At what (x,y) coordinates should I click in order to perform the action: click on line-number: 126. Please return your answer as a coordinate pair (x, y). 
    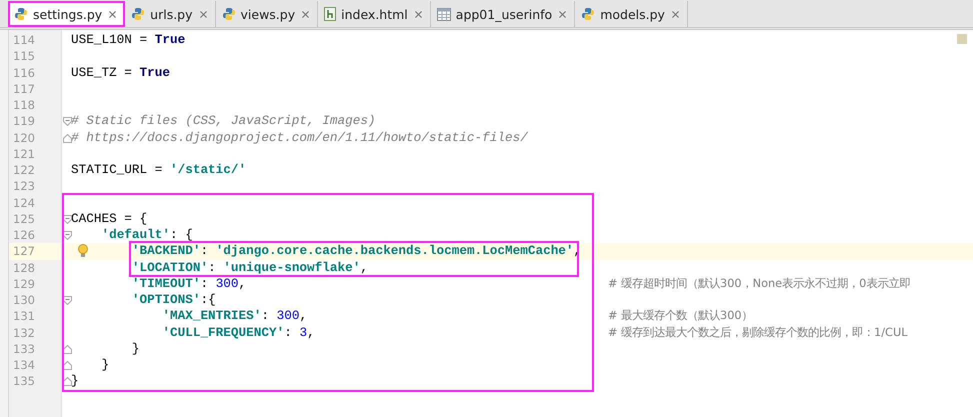
    Looking at the image, I should click on (24, 235).